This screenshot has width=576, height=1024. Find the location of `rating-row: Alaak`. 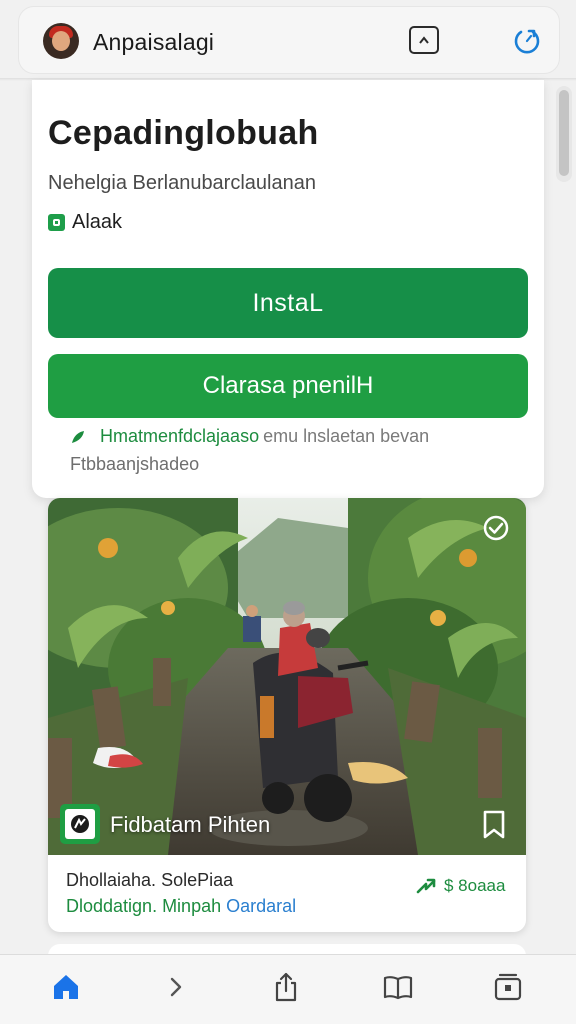

rating-row: Alaak is located at coordinates (85, 222).